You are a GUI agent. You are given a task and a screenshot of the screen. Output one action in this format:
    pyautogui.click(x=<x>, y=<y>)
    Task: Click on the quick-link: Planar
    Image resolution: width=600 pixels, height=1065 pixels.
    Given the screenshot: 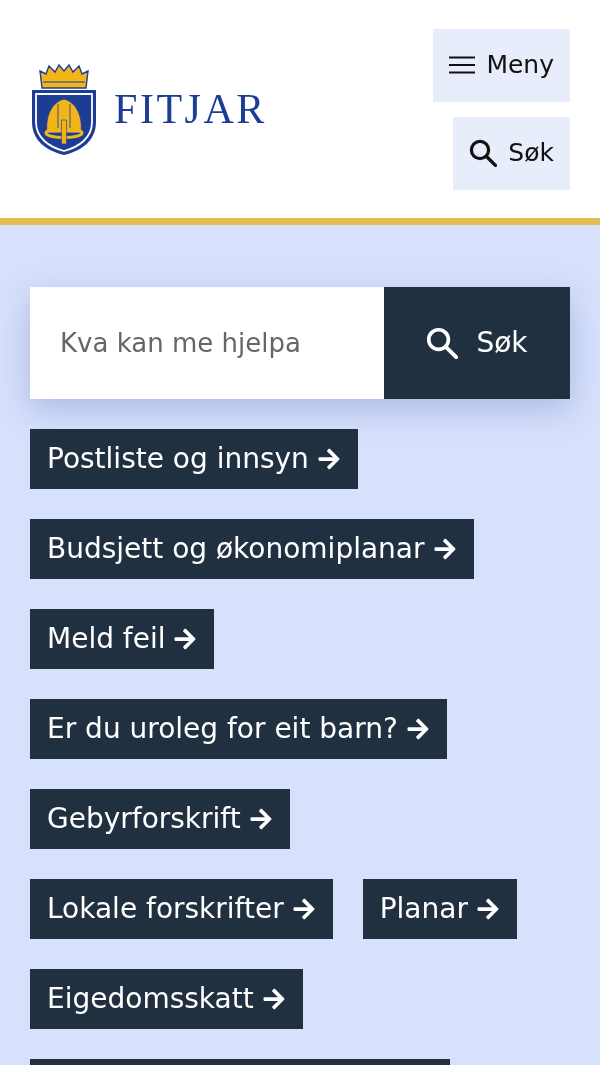 What is the action you would take?
    pyautogui.click(x=439, y=909)
    